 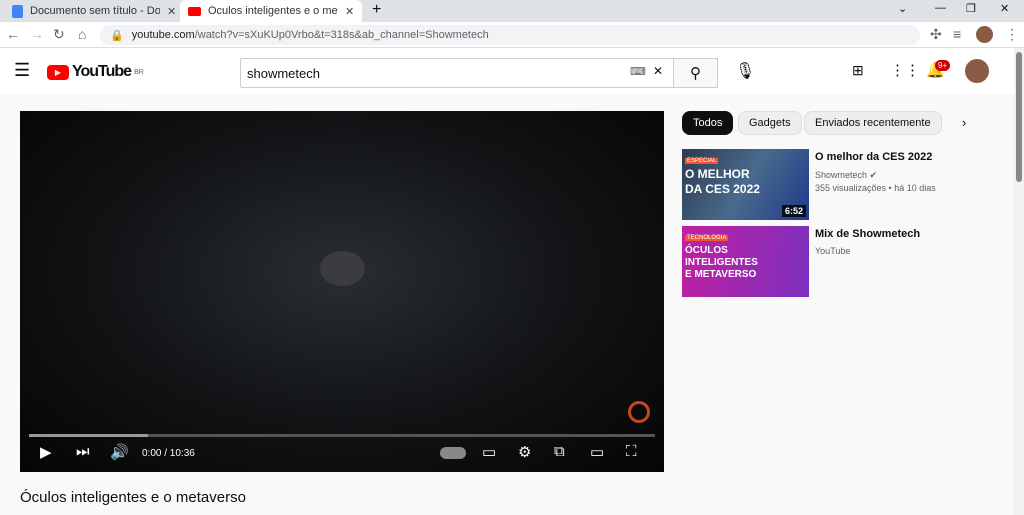 I want to click on back-icon: ←, so click(x=13, y=34).